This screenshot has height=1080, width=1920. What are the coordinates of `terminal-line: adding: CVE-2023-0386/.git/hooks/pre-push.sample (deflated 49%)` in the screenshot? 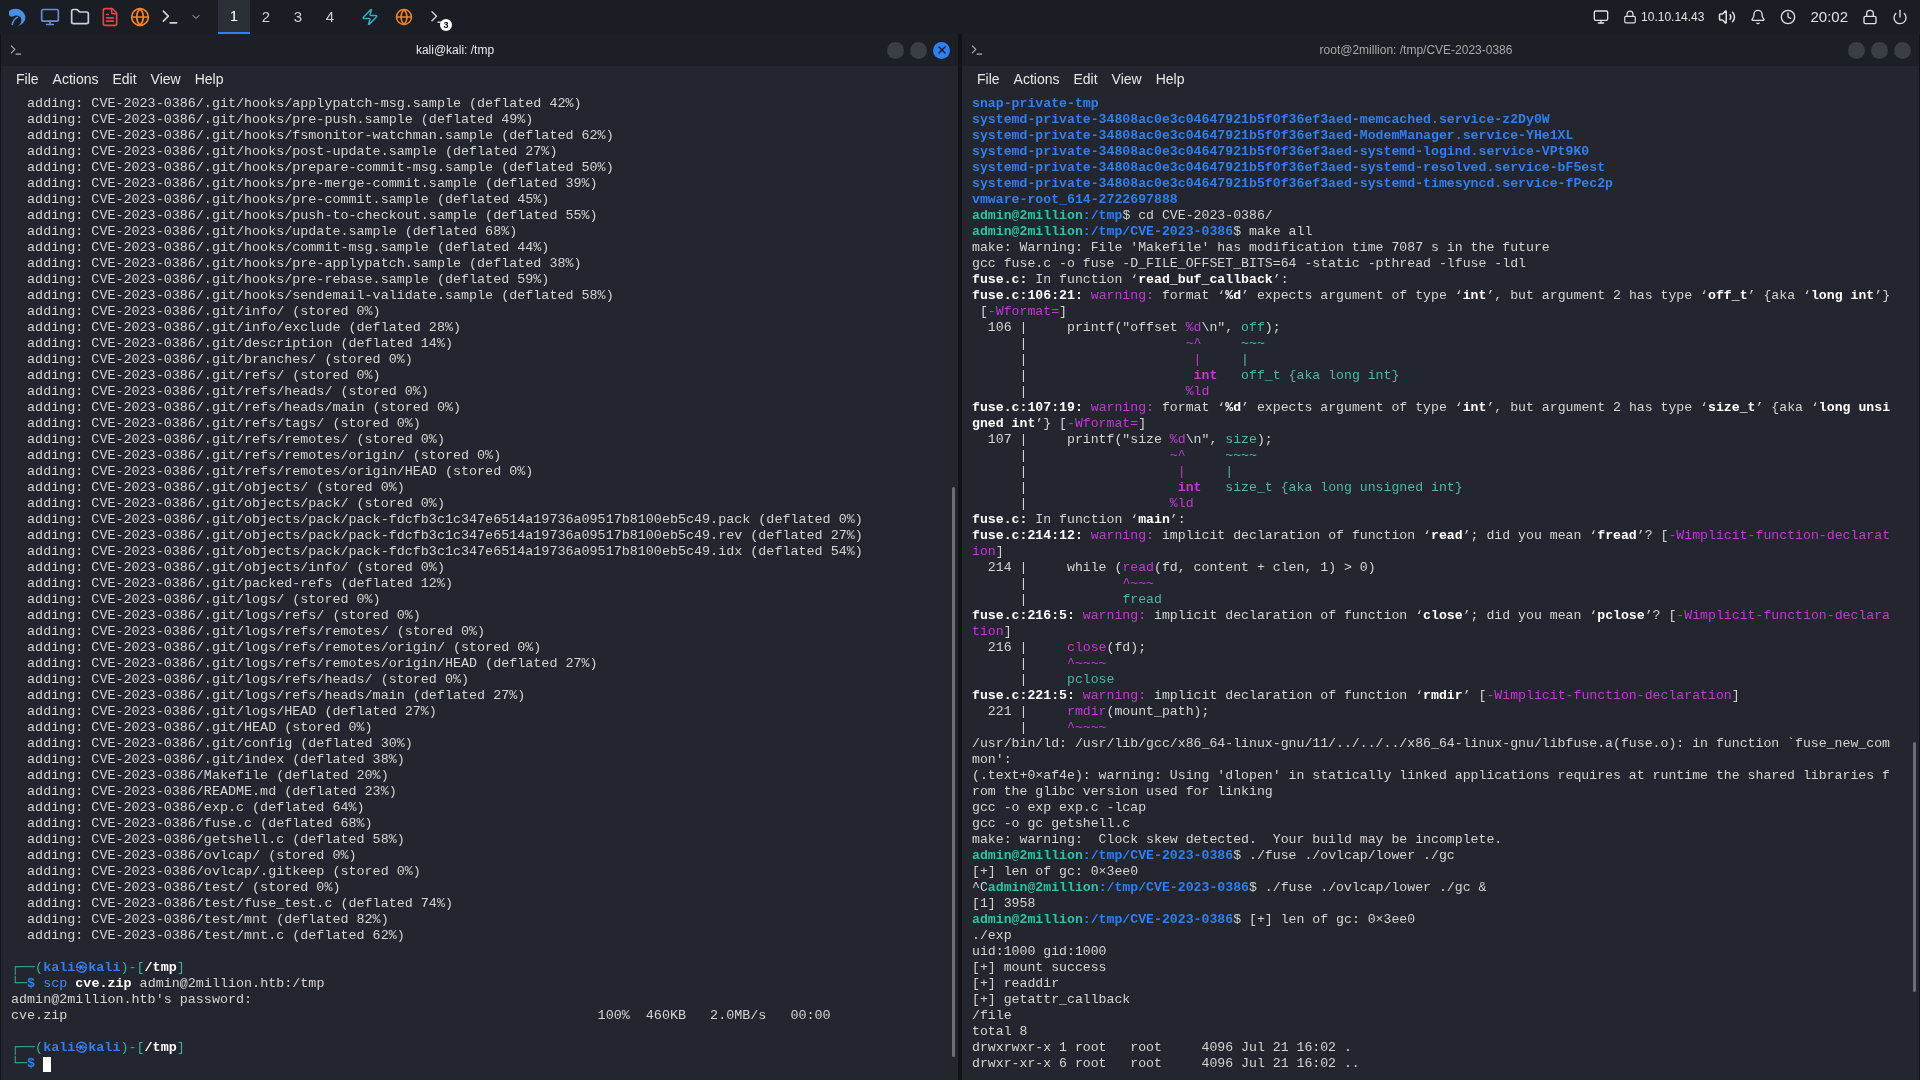 It's located at (280, 120).